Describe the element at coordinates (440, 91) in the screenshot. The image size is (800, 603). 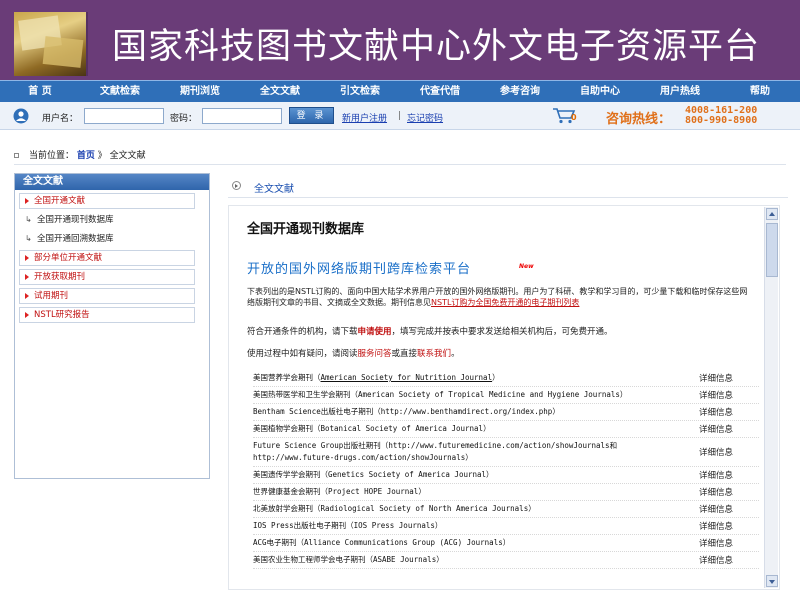
I see `nav-item-delivery: 代查代借` at that location.